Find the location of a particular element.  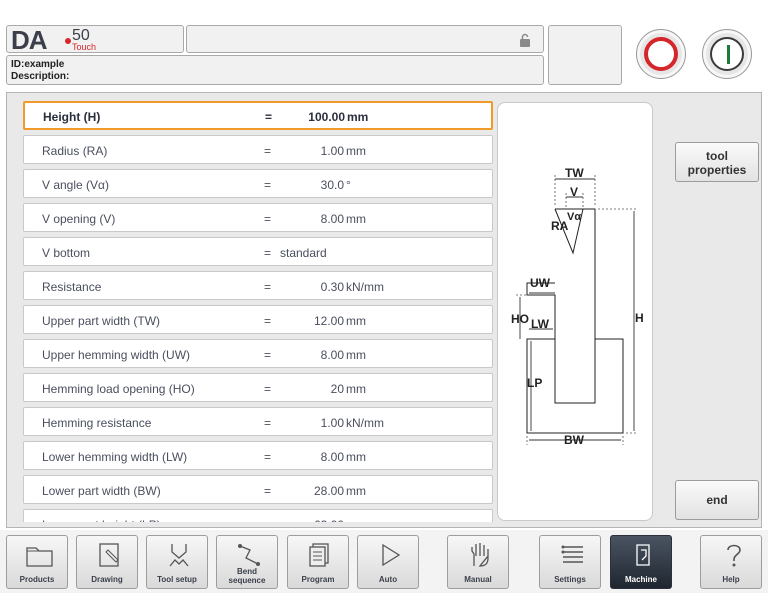

nav-bend-sequence-button: Bend sequence is located at coordinates (247, 562).